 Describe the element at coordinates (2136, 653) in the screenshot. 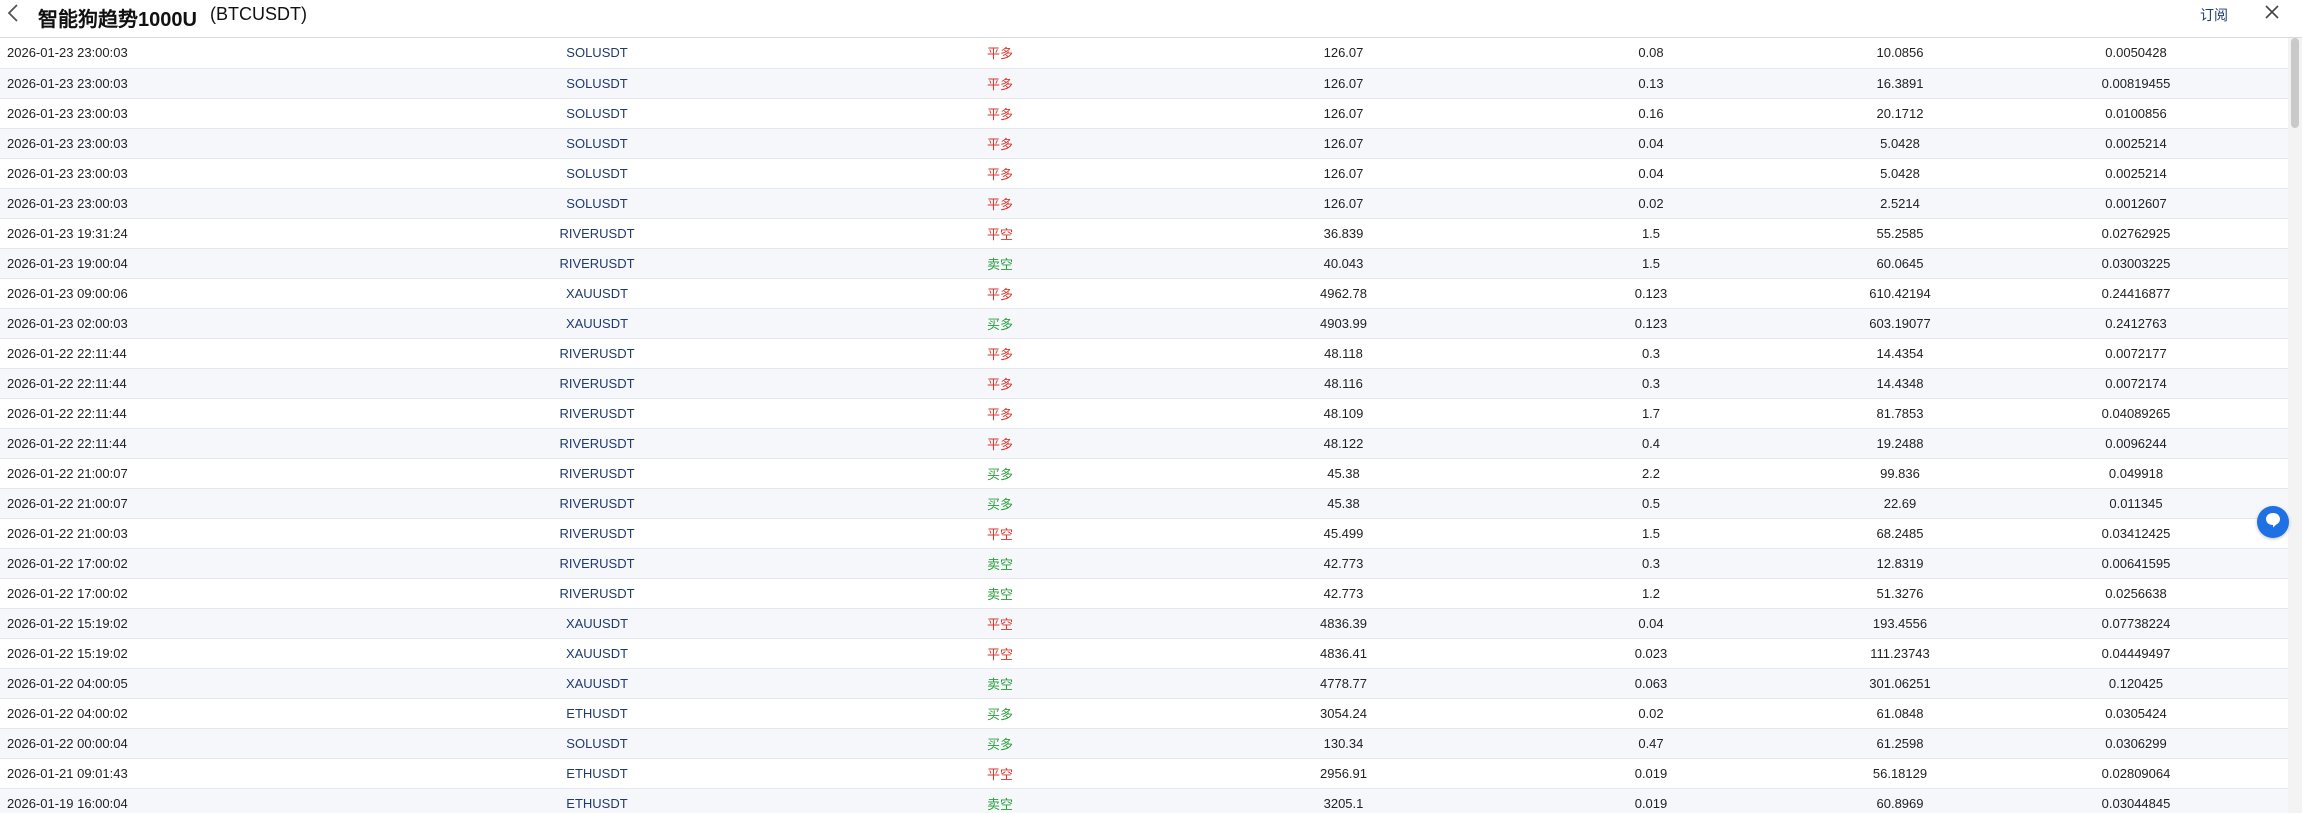

I see `cell-fee: 0.04449497` at that location.